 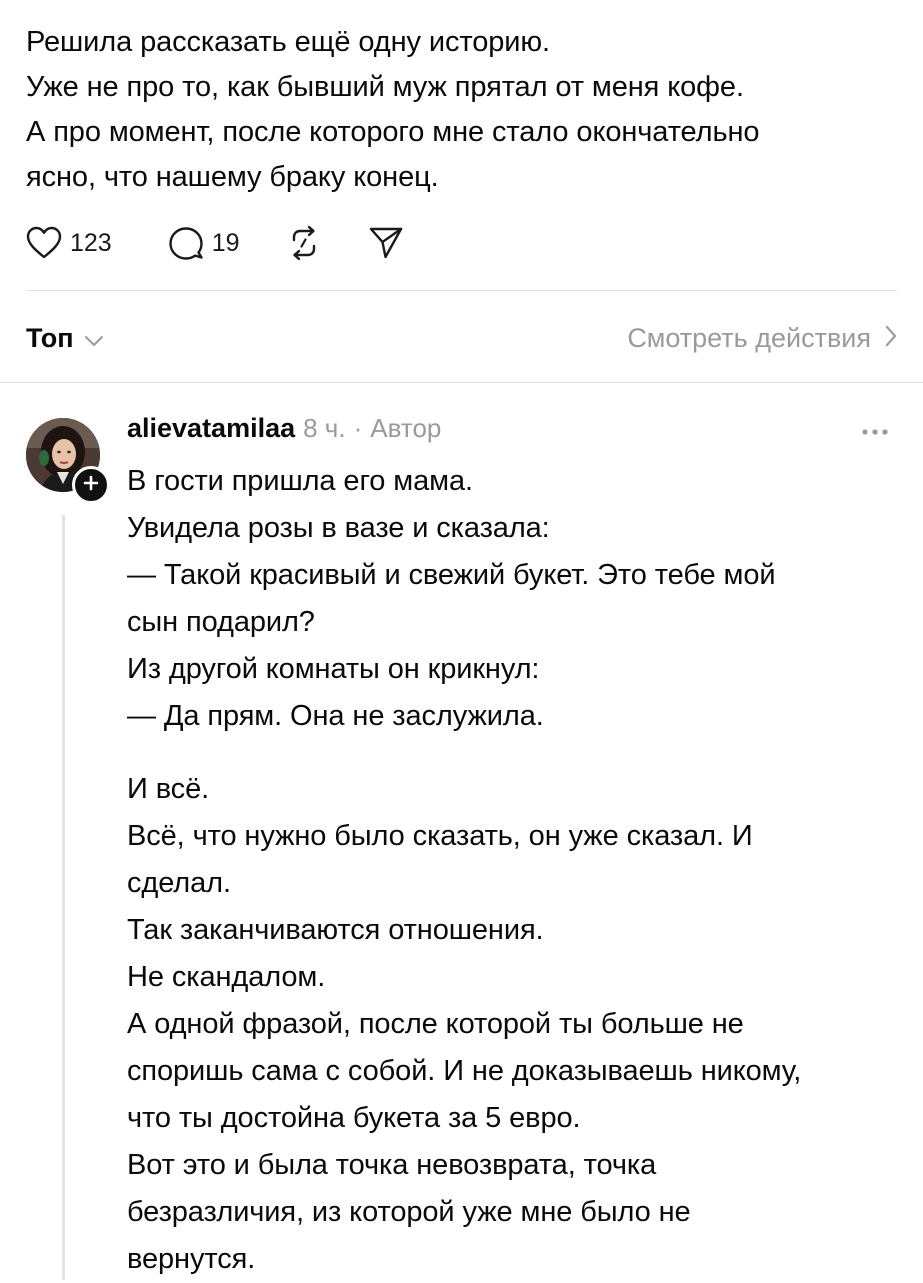 I want to click on comment-line: И всё., so click(x=168, y=789).